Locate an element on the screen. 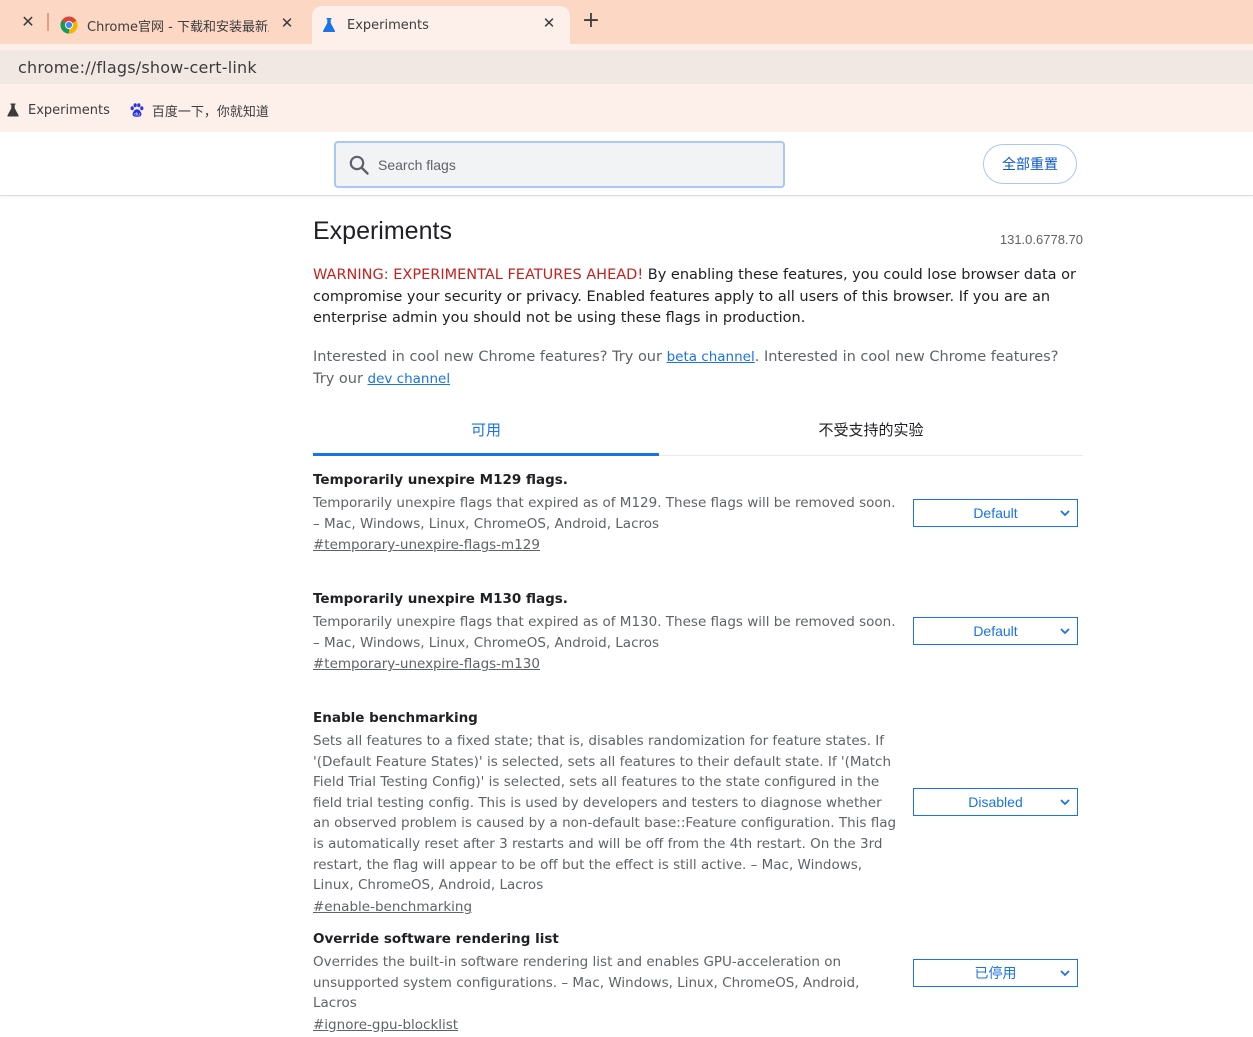  flag-state-select: Disabled is located at coordinates (995, 802).